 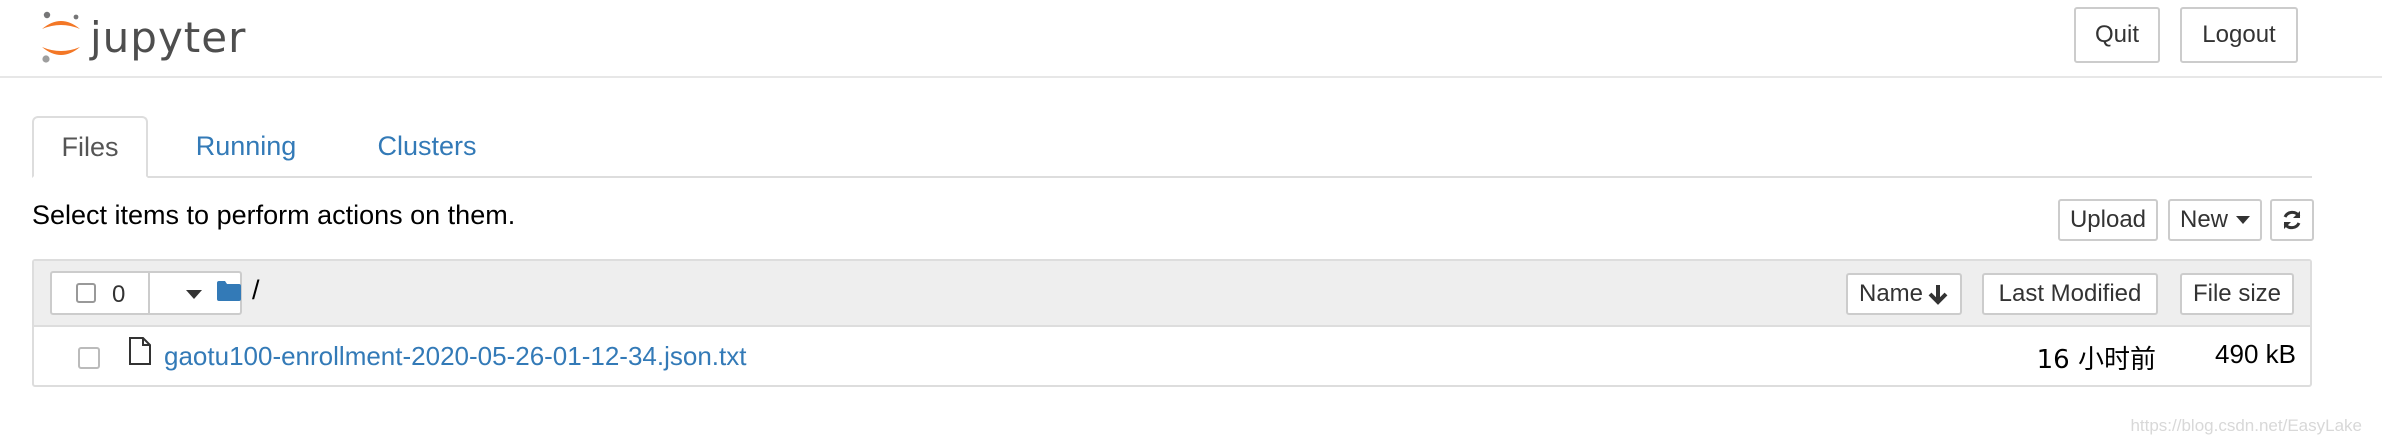 I want to click on select-all-checkbox, so click(x=86, y=293).